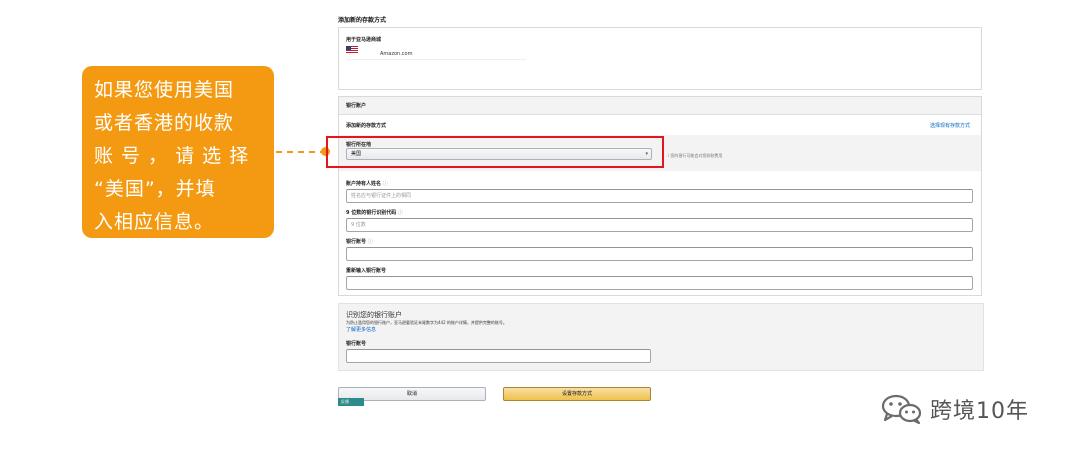 The width and height of the screenshot is (1080, 457). Describe the element at coordinates (396, 54) in the screenshot. I see `marketplace-name: Amazon.com` at that location.